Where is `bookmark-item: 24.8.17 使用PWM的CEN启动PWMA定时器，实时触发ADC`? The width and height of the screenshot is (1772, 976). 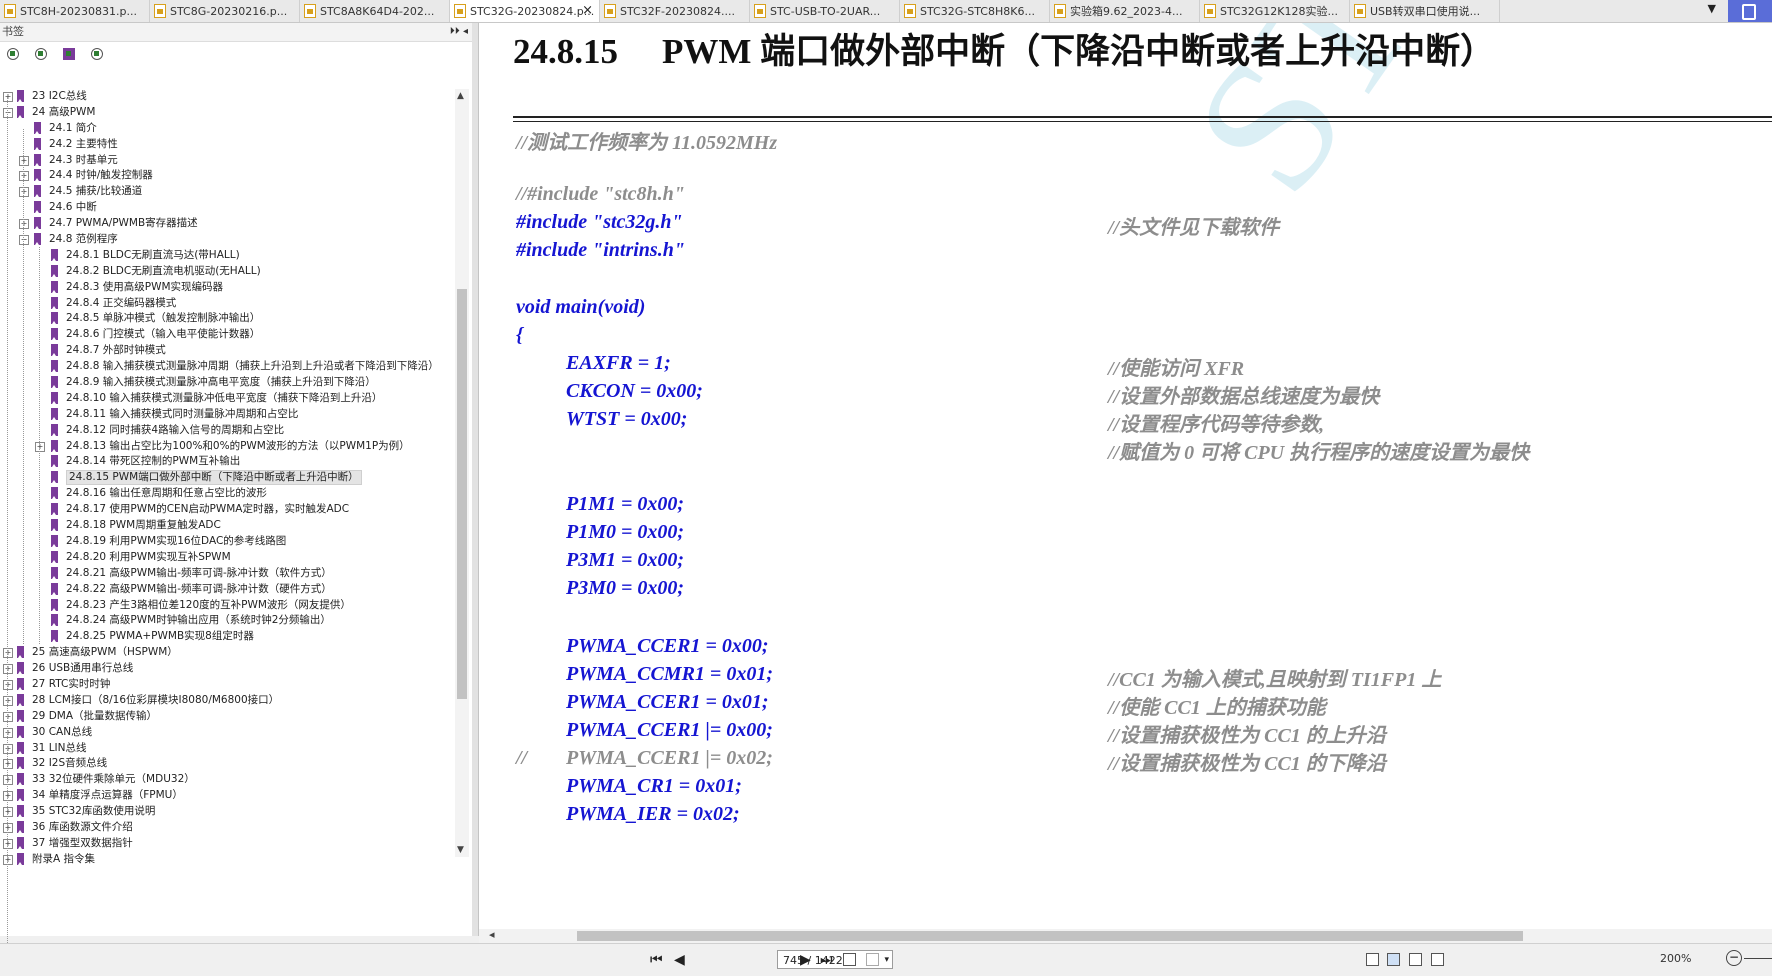
bookmark-item: 24.8.17 使用PWM的CEN启动PWMA定时器，实时触发ADC is located at coordinates (226, 510).